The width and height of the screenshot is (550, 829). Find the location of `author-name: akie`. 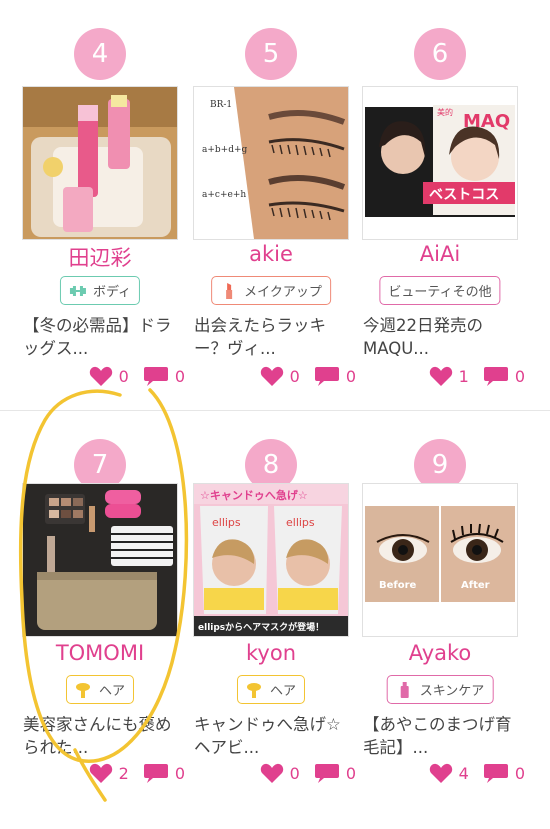

author-name: akie is located at coordinates (271, 254).